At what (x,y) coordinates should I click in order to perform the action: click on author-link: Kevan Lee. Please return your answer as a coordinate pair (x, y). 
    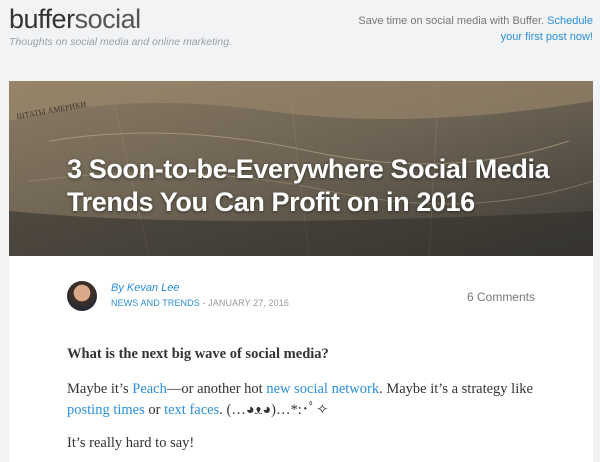
    Looking at the image, I should click on (153, 288).